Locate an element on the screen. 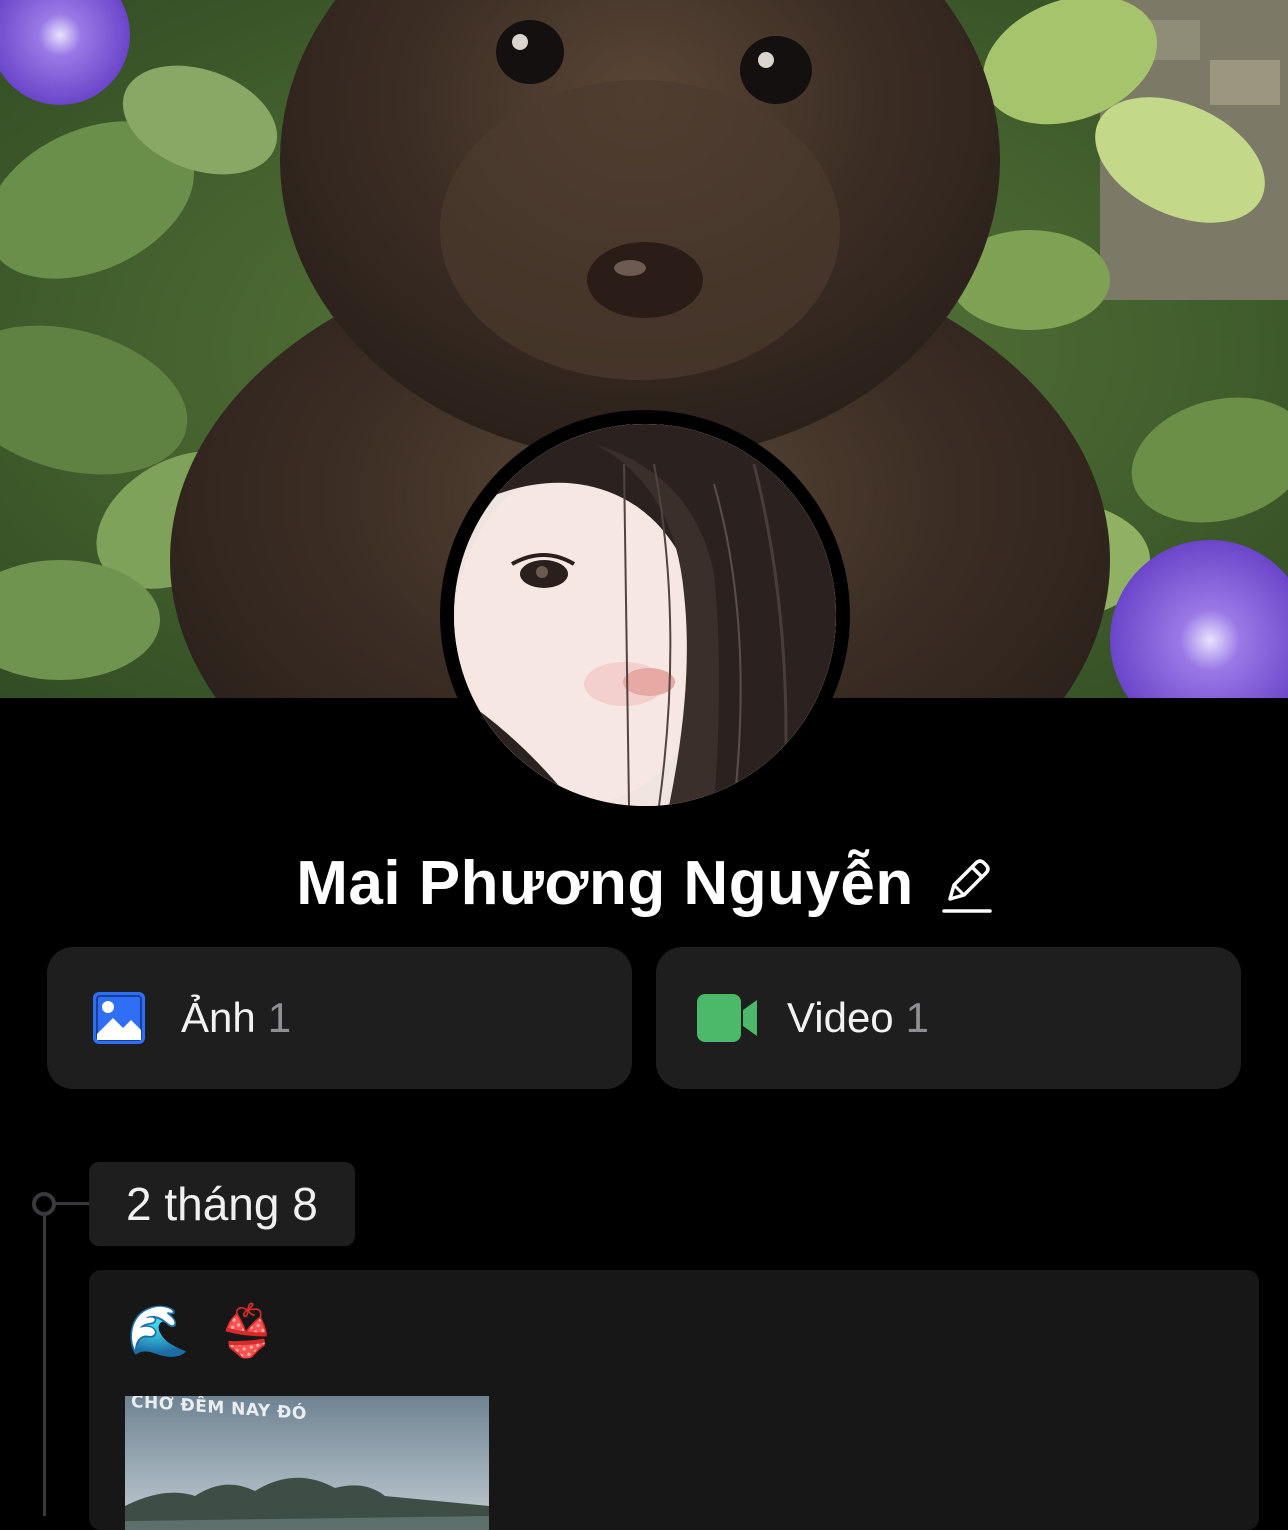  avatar is located at coordinates (645, 615).